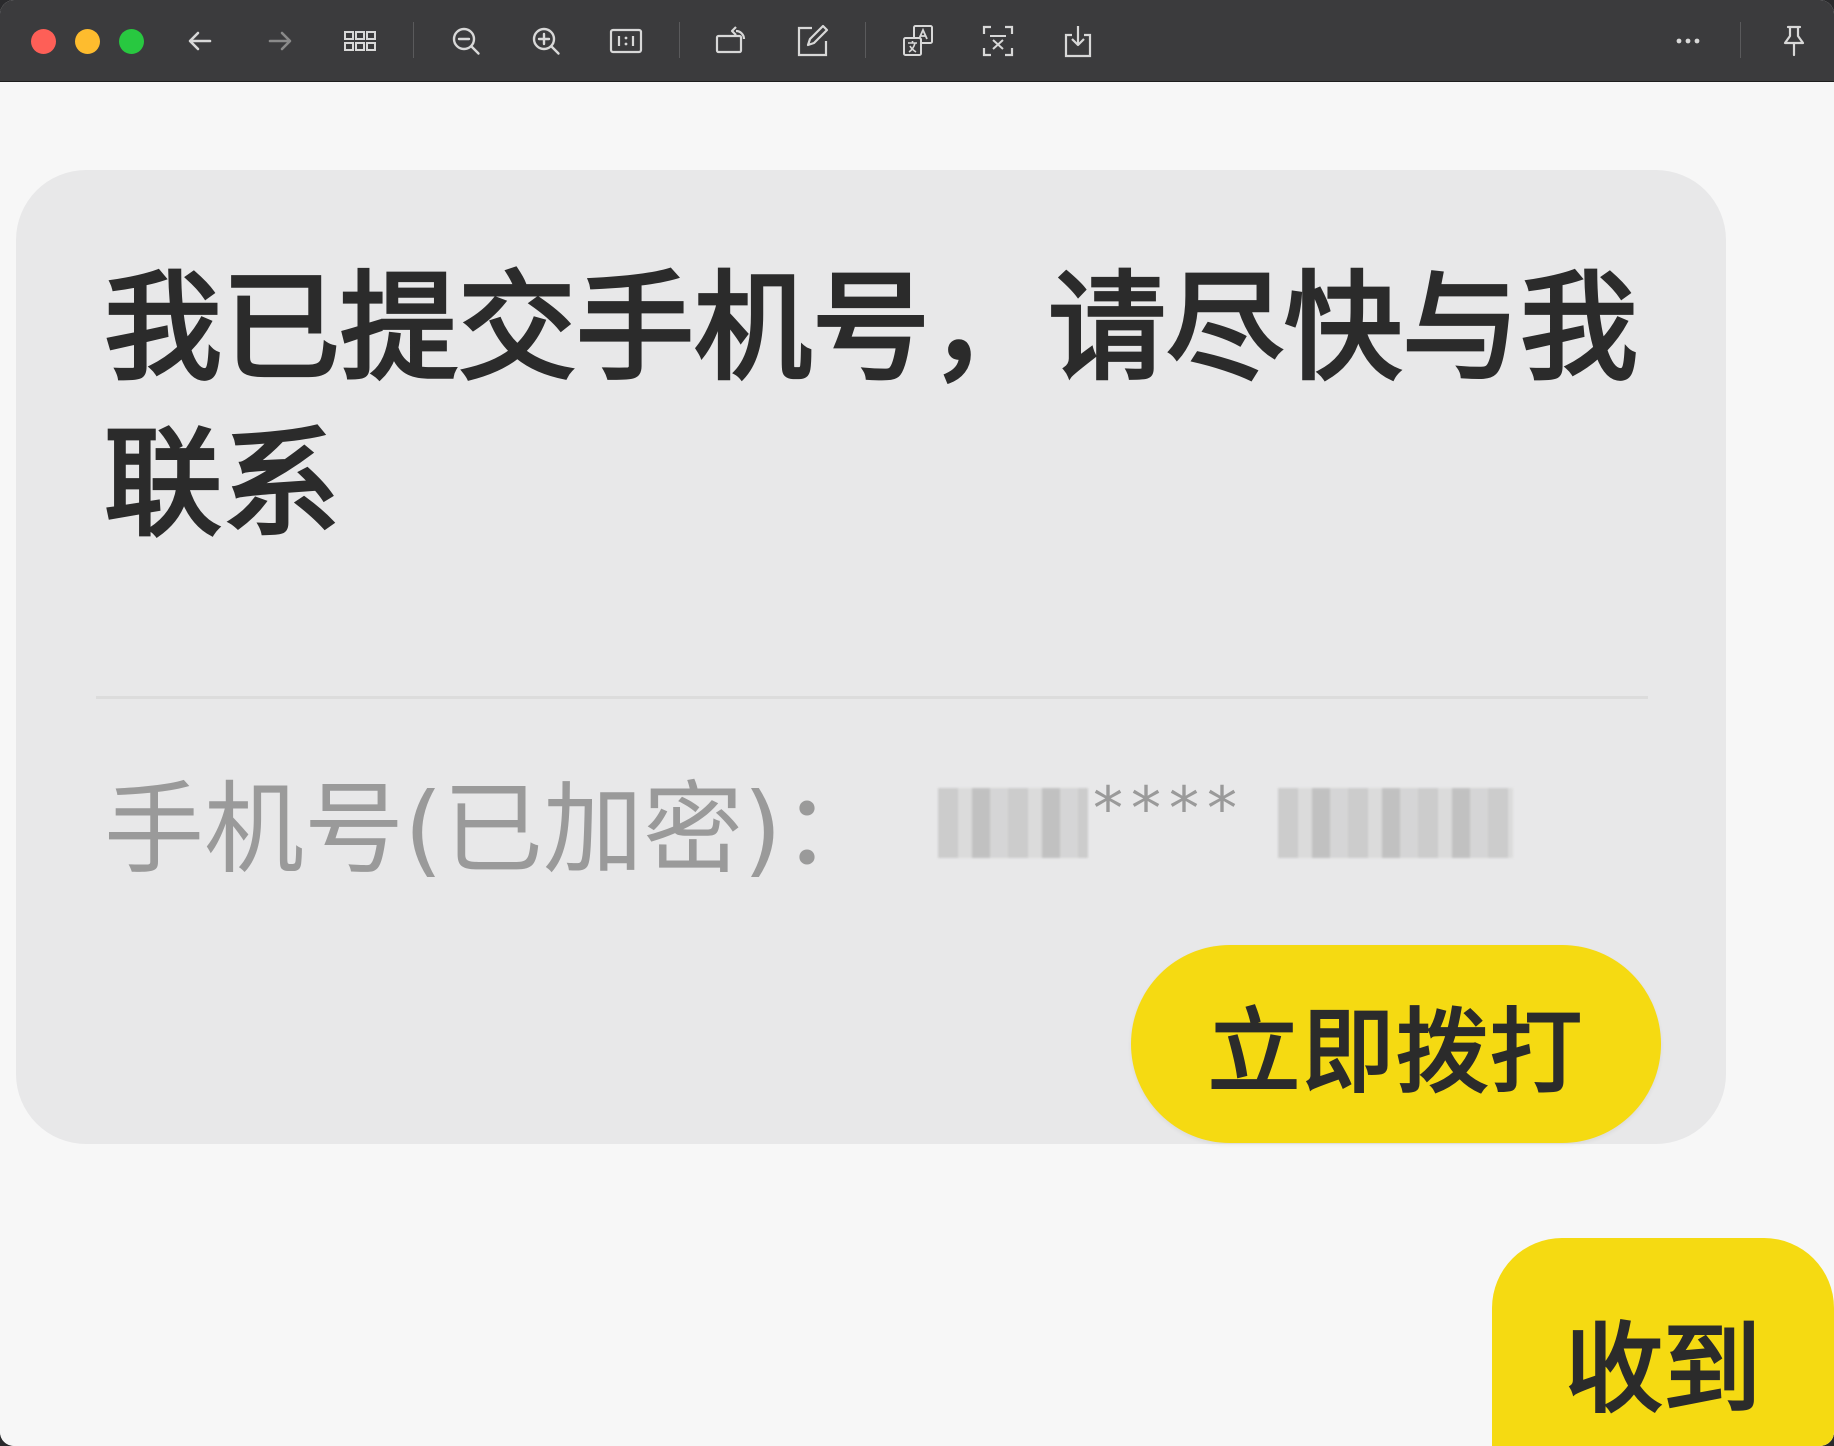 The height and width of the screenshot is (1446, 1834). I want to click on more-icon, so click(1688, 41).